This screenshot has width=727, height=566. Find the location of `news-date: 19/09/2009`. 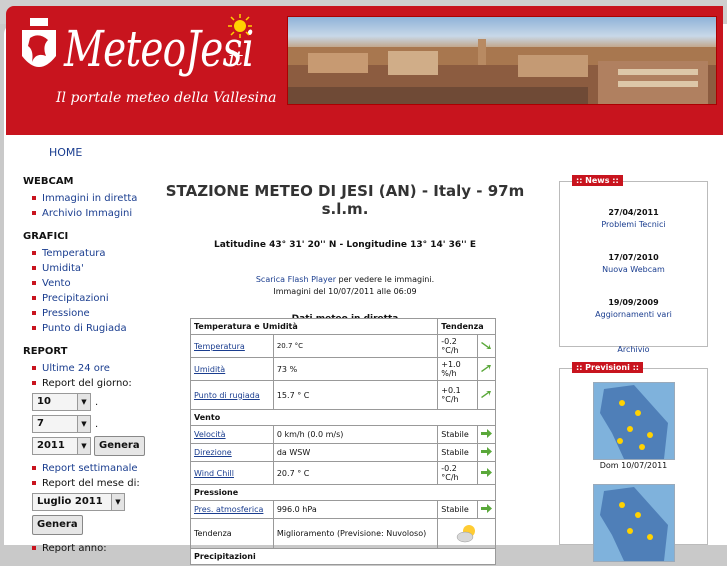

news-date: 19/09/2009 is located at coordinates (633, 302).